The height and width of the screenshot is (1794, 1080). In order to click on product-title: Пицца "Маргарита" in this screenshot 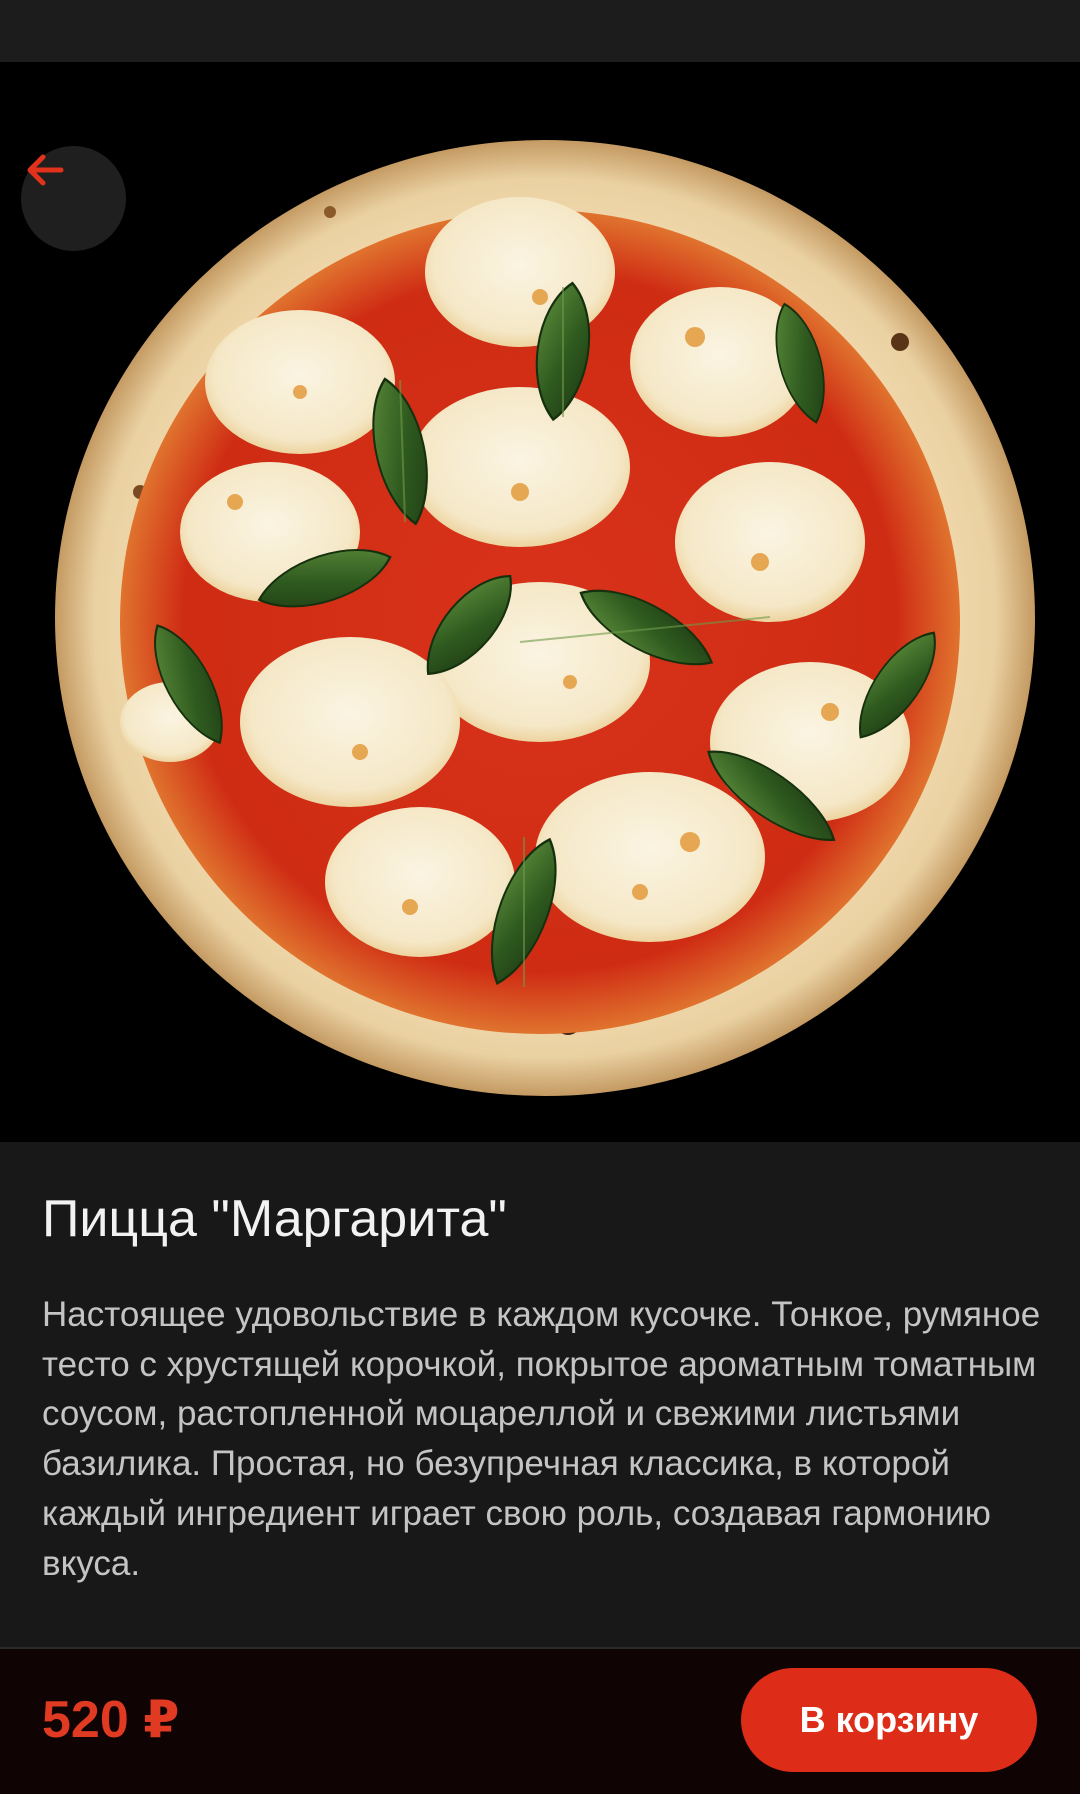, I will do `click(274, 1219)`.